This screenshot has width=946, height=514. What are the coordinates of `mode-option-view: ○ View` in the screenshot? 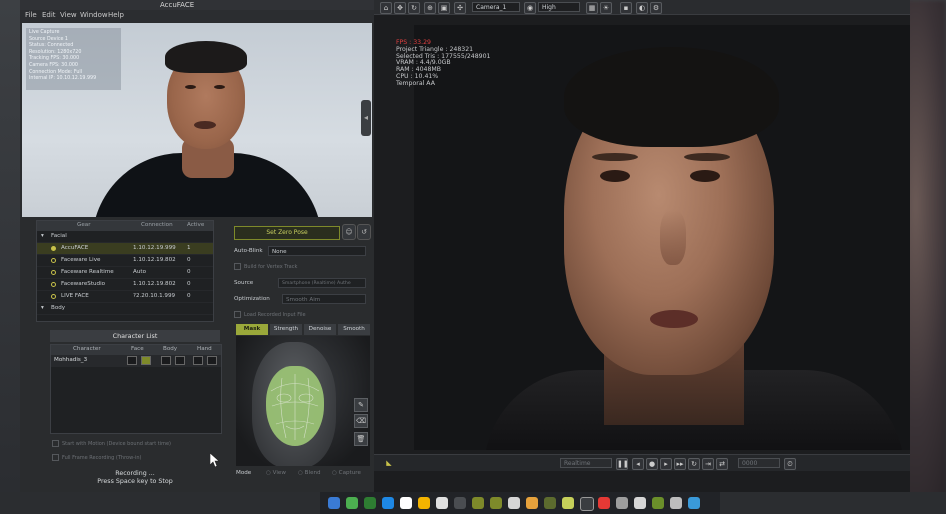 It's located at (276, 473).